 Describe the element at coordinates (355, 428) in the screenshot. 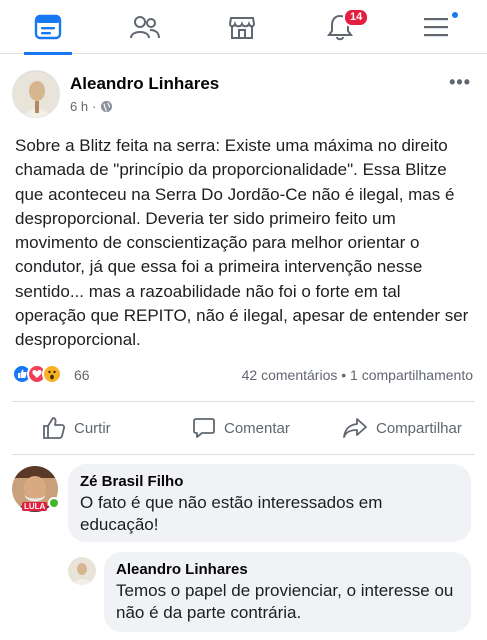

I see `share-icon` at that location.